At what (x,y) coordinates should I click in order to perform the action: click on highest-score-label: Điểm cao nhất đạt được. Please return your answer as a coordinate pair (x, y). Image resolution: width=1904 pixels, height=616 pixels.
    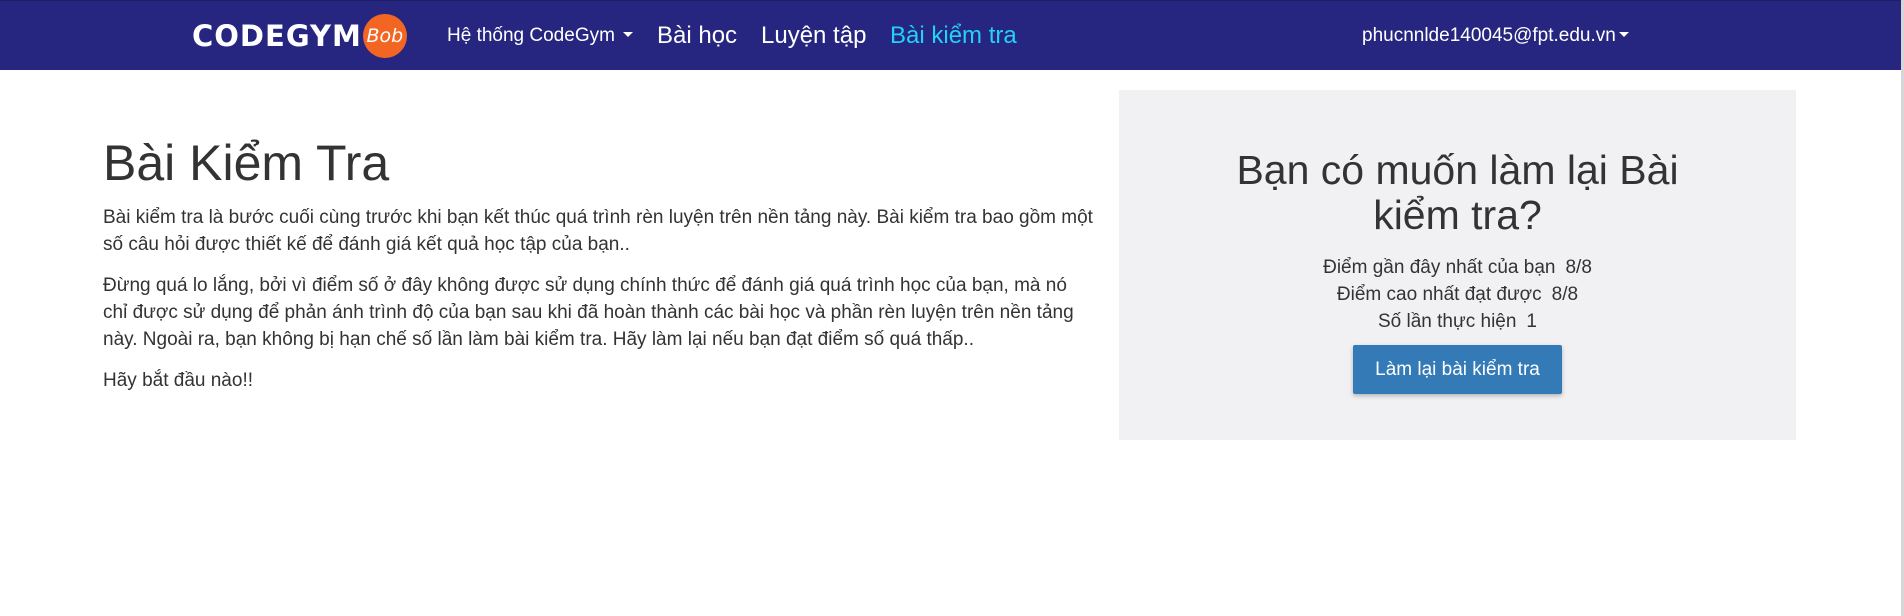
    Looking at the image, I should click on (1439, 294).